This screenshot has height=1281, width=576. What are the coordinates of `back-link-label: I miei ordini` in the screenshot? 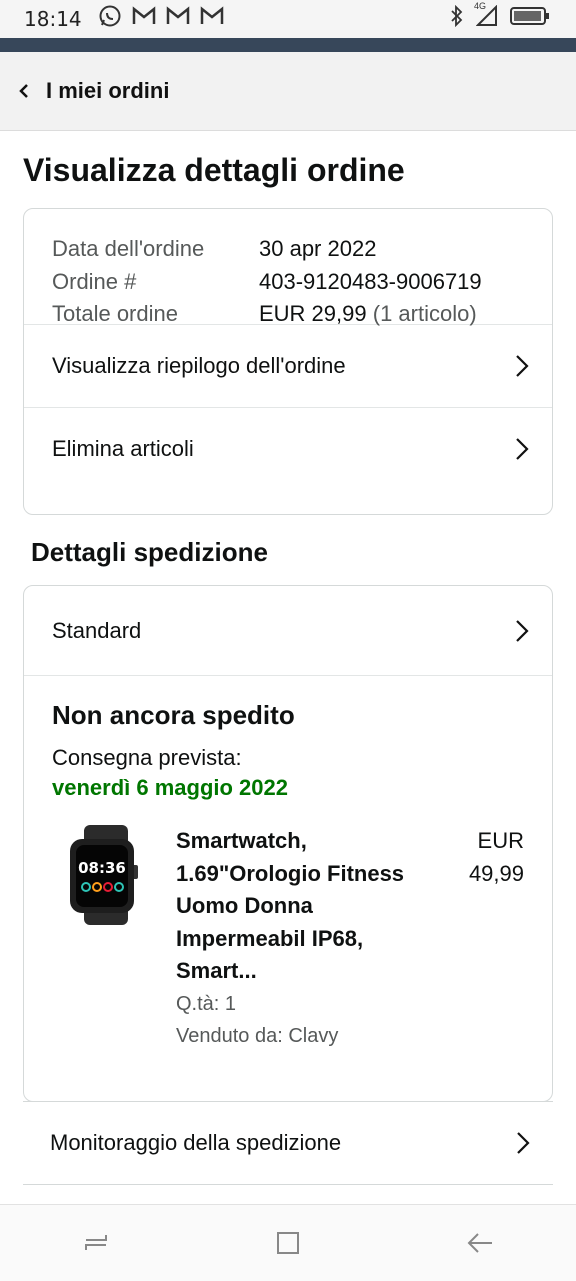 It's located at (107, 91).